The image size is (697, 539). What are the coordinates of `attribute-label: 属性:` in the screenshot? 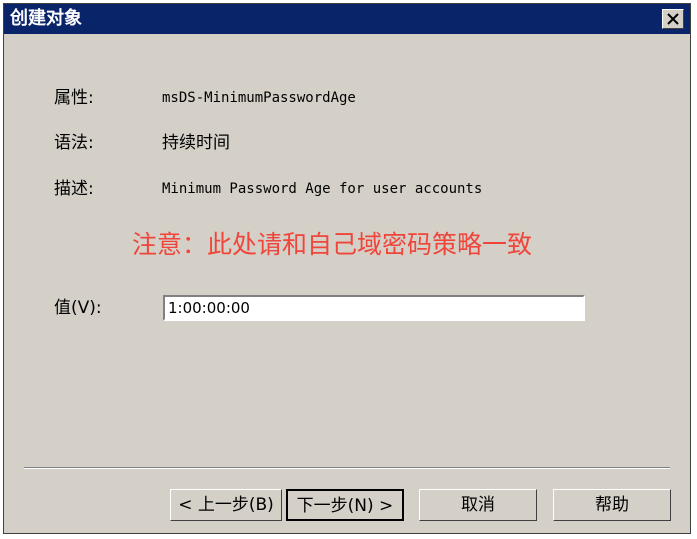 It's located at (74, 98).